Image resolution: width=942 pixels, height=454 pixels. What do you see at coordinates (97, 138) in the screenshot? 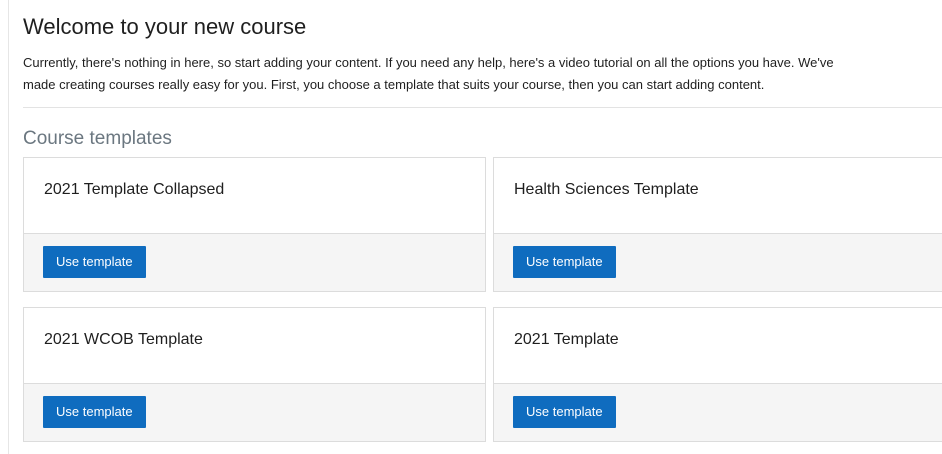
I see `course-templates-heading: Course templates` at bounding box center [97, 138].